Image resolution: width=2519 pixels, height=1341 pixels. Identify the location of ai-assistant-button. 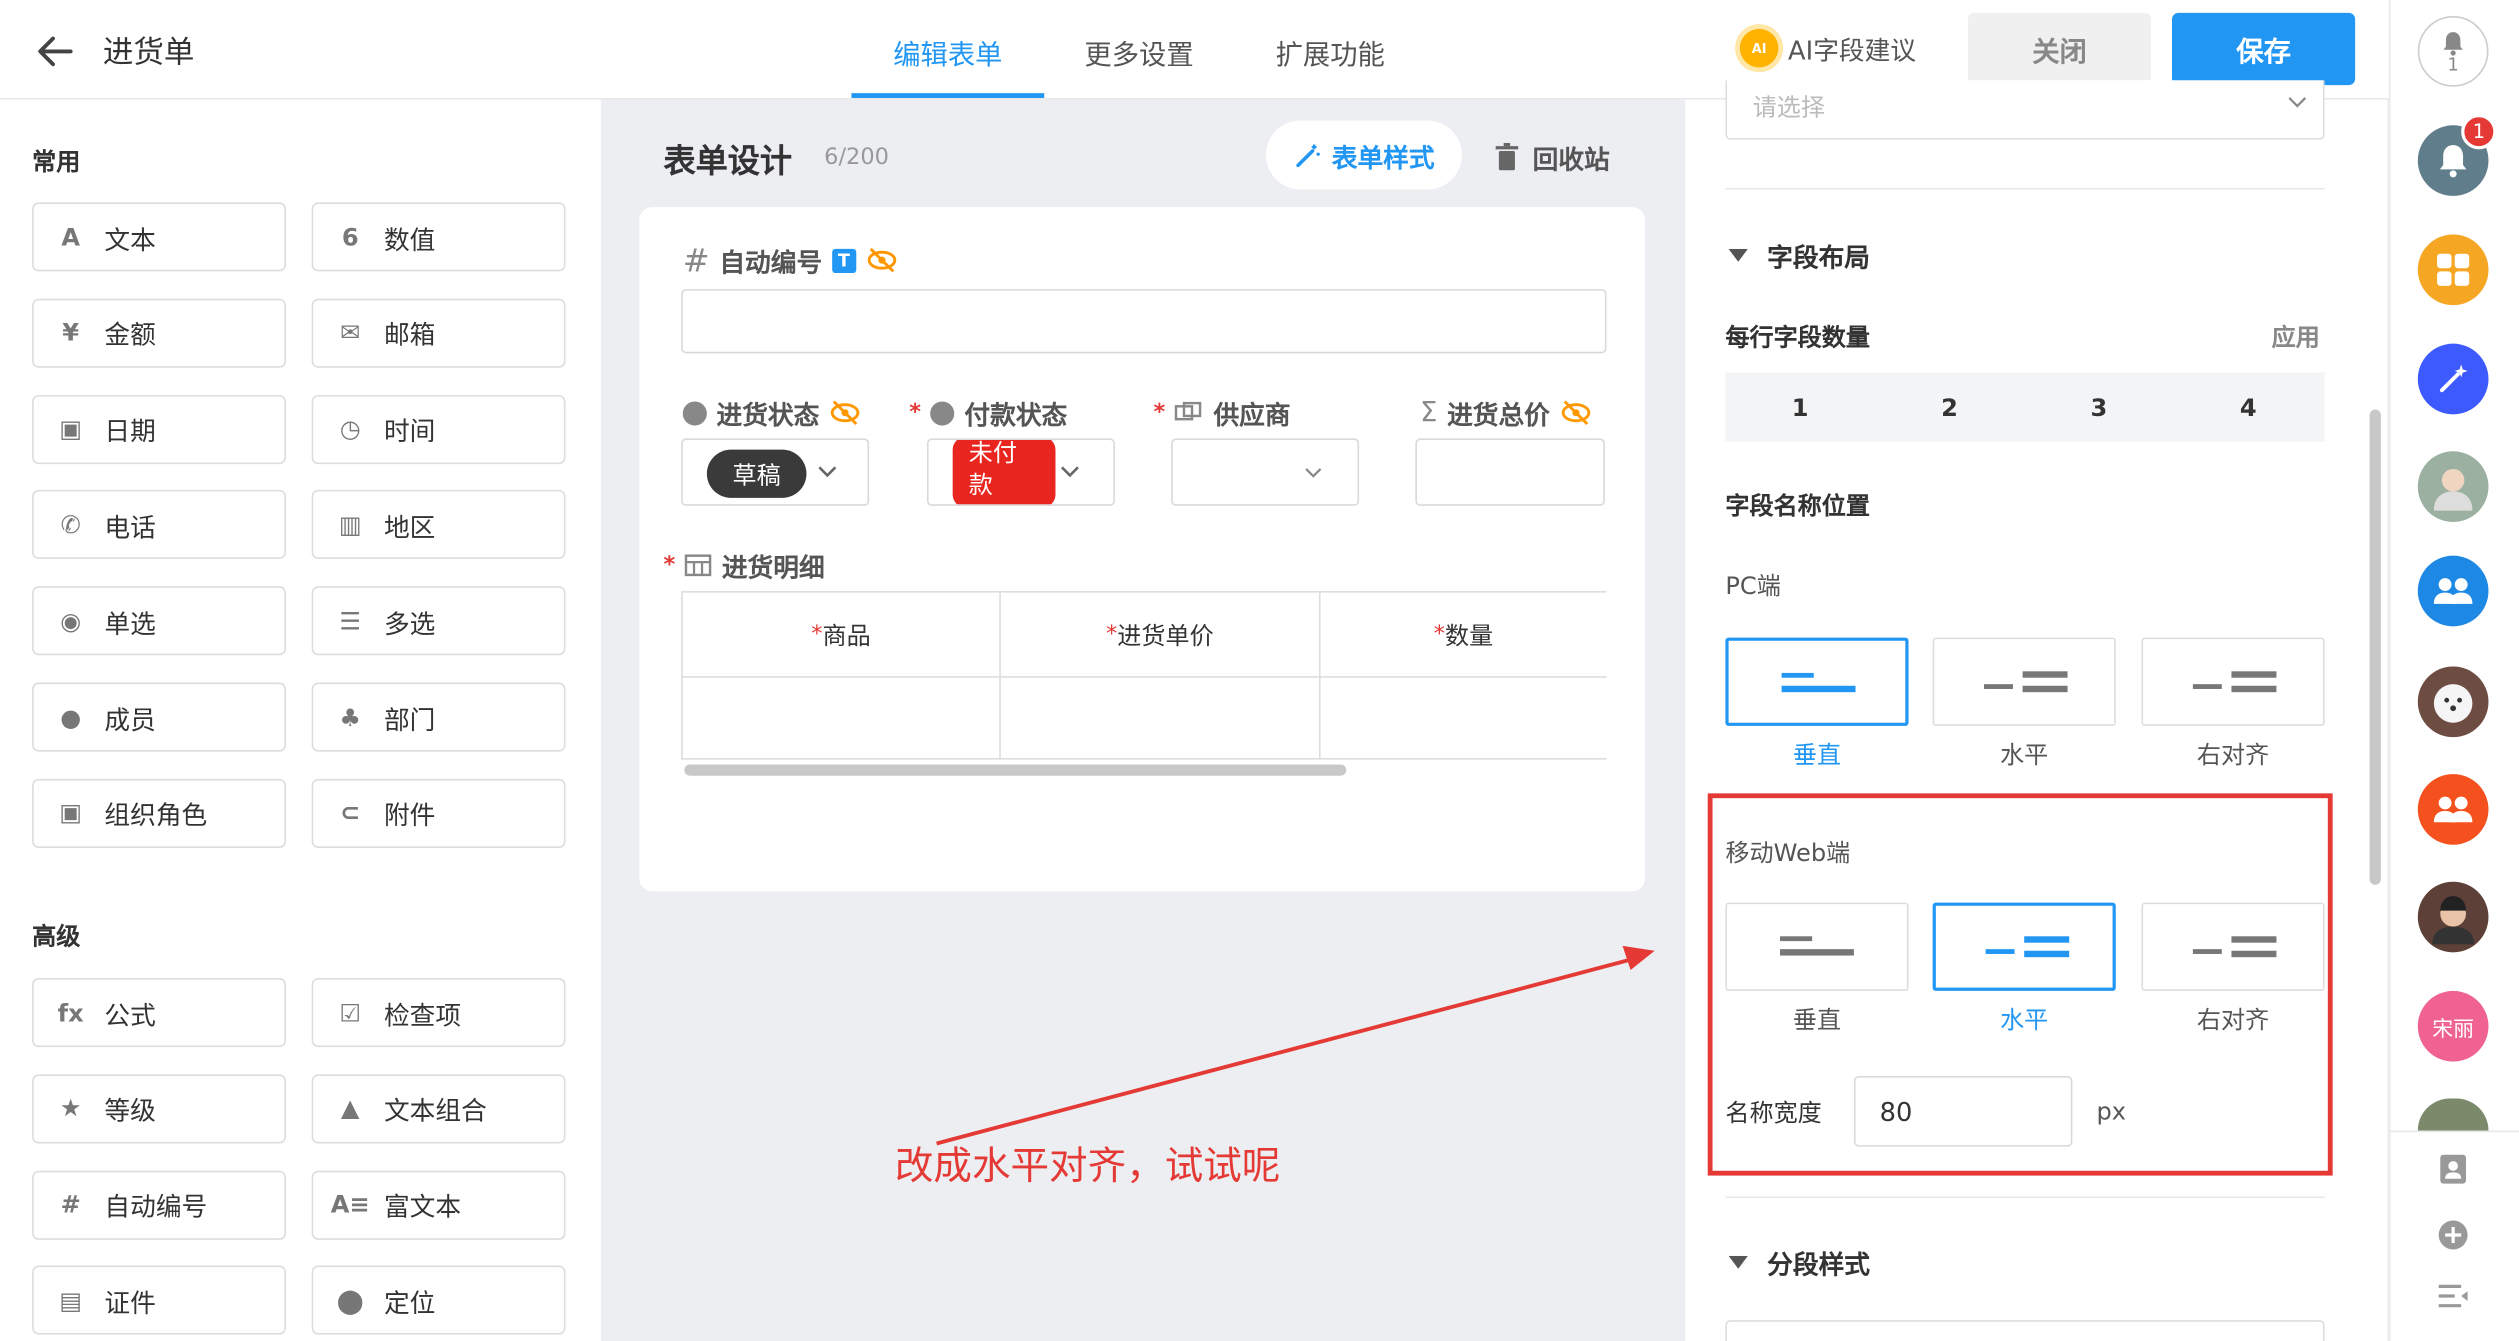
(2453, 379).